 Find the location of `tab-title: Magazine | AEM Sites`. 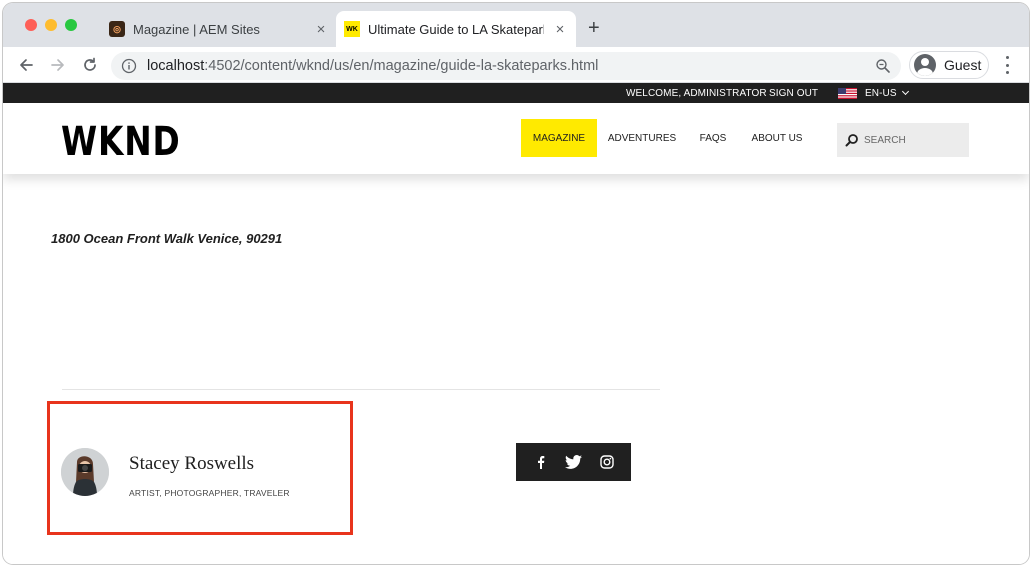

tab-title: Magazine | AEM Sites is located at coordinates (196, 29).